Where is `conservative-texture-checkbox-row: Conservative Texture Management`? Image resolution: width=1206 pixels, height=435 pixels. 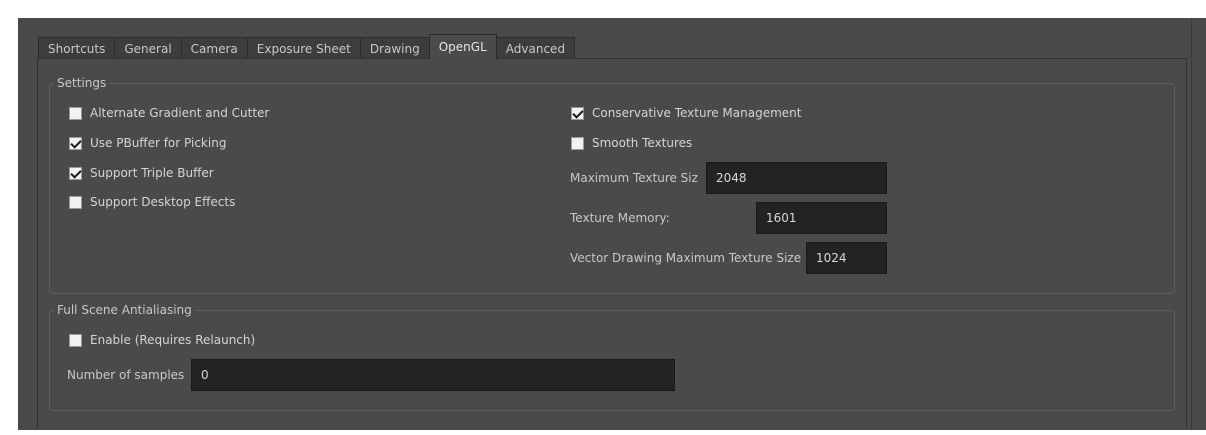
conservative-texture-checkbox-row: Conservative Texture Management is located at coordinates (686, 113).